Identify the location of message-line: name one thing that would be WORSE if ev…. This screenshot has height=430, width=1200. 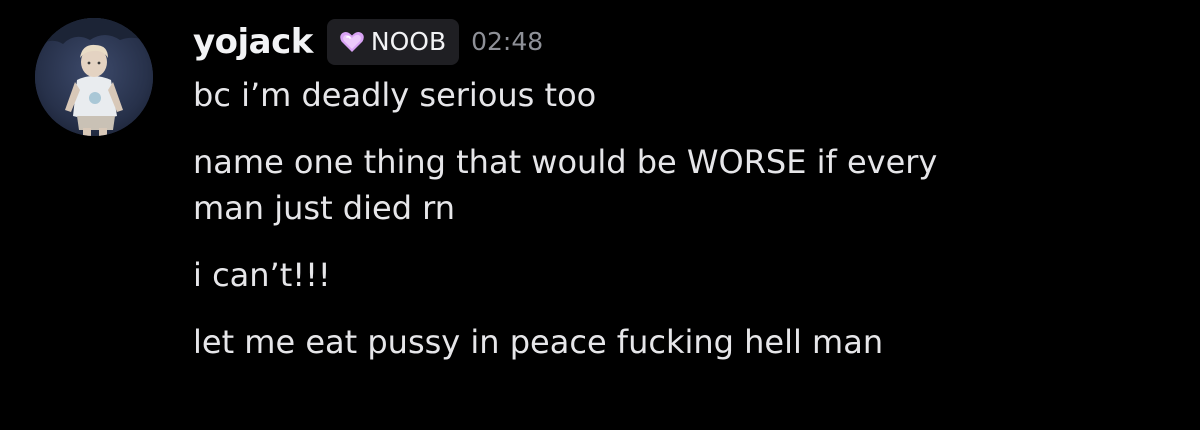
(565, 162).